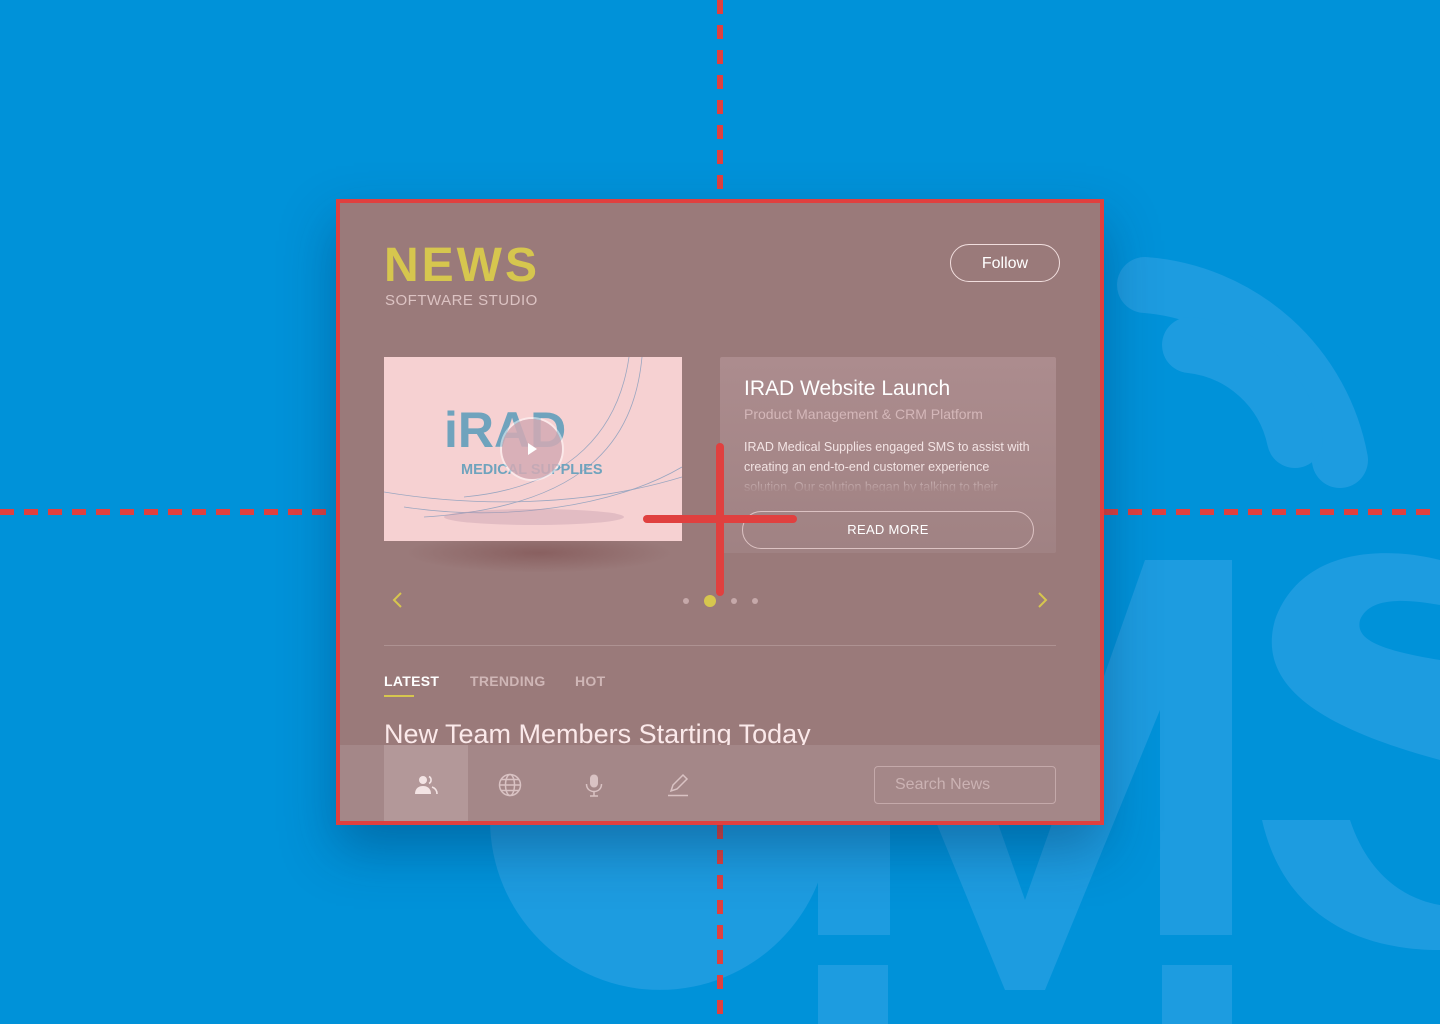 Image resolution: width=1440 pixels, height=1024 pixels. I want to click on bottom-nav-bar, so click(720, 783).